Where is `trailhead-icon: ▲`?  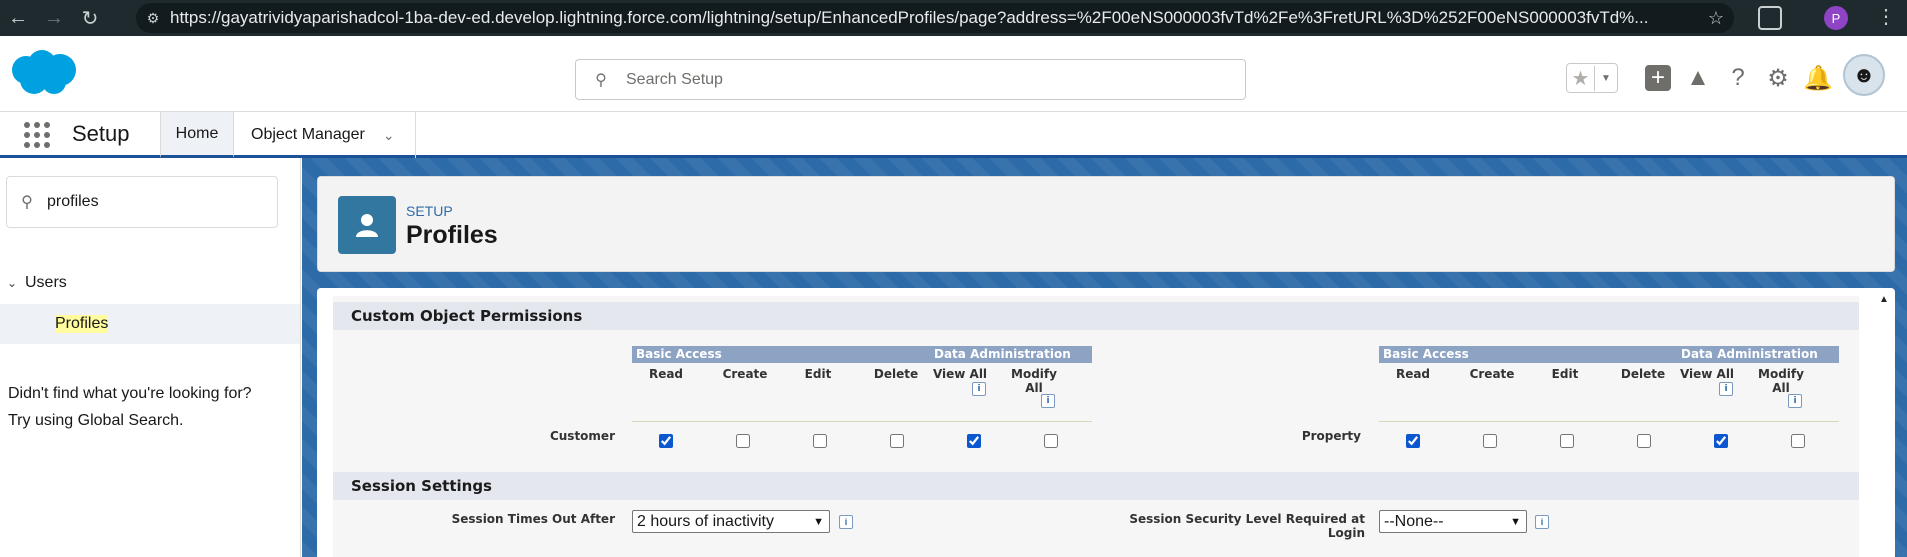 trailhead-icon: ▲ is located at coordinates (1698, 78).